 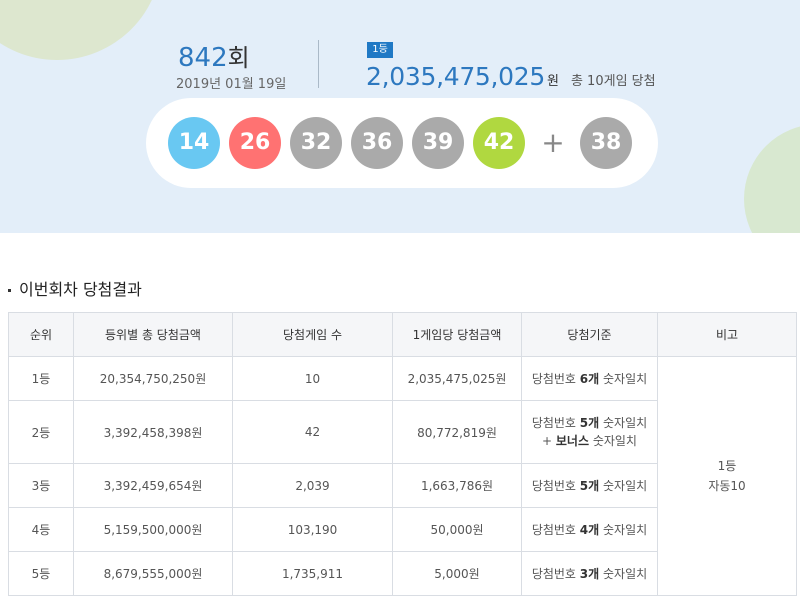 I want to click on column-header: 당첨게임 수, so click(x=312, y=334).